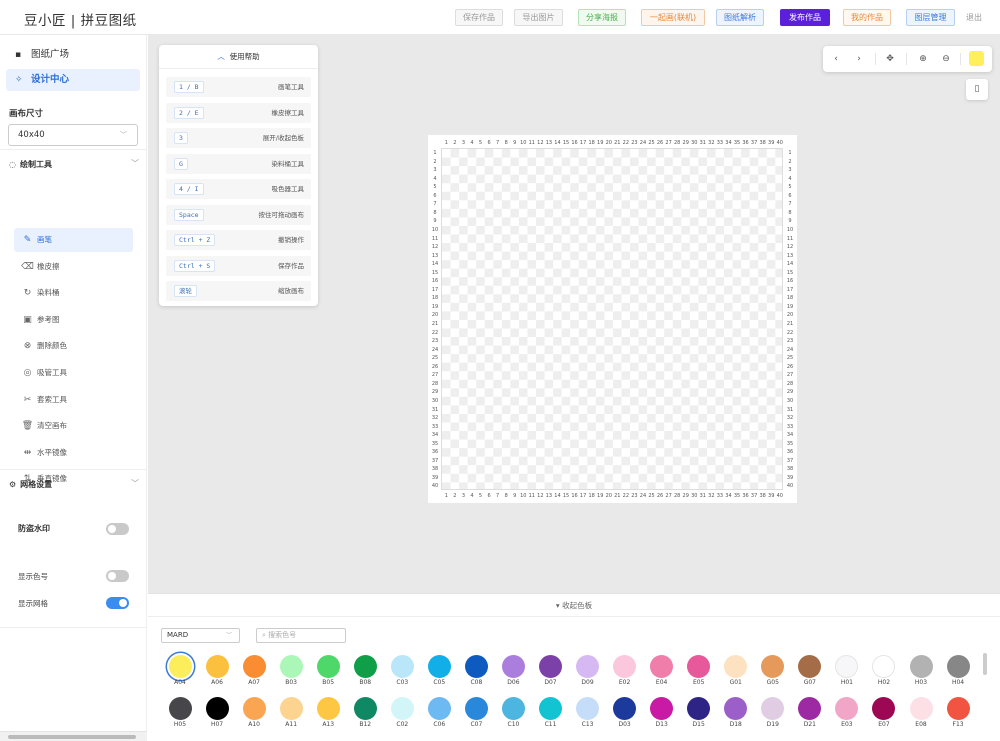  I want to click on row-number-left: 24, so click(435, 349).